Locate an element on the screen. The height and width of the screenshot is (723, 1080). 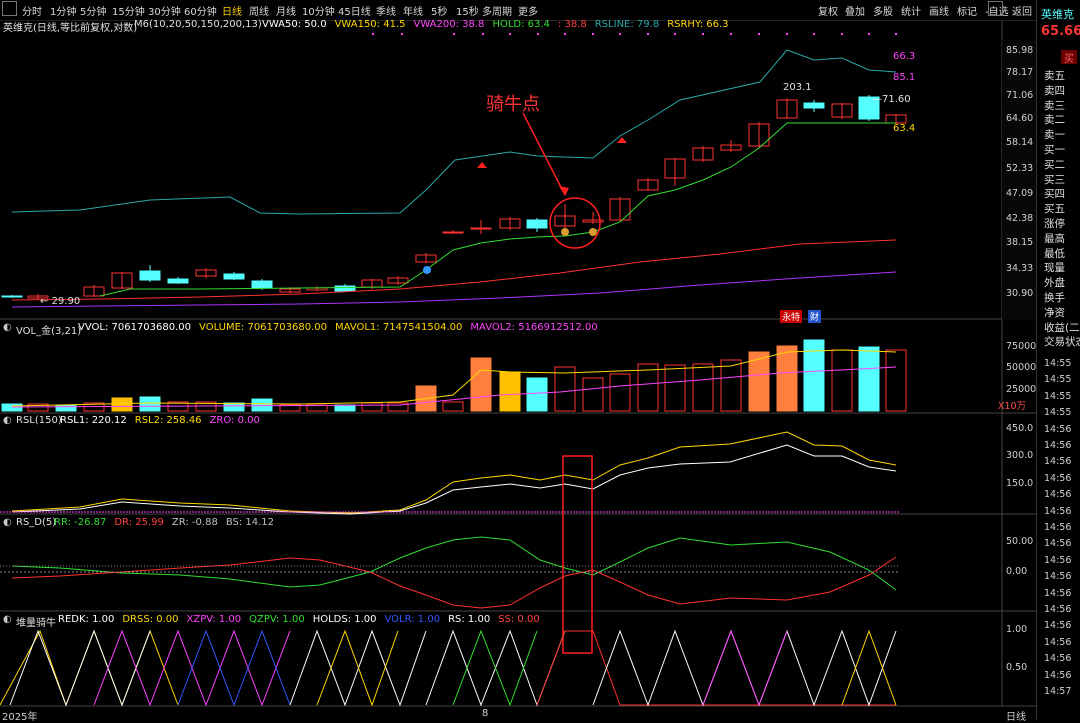
rsd-y-tick: 50.00 is located at coordinates (1020, 541).